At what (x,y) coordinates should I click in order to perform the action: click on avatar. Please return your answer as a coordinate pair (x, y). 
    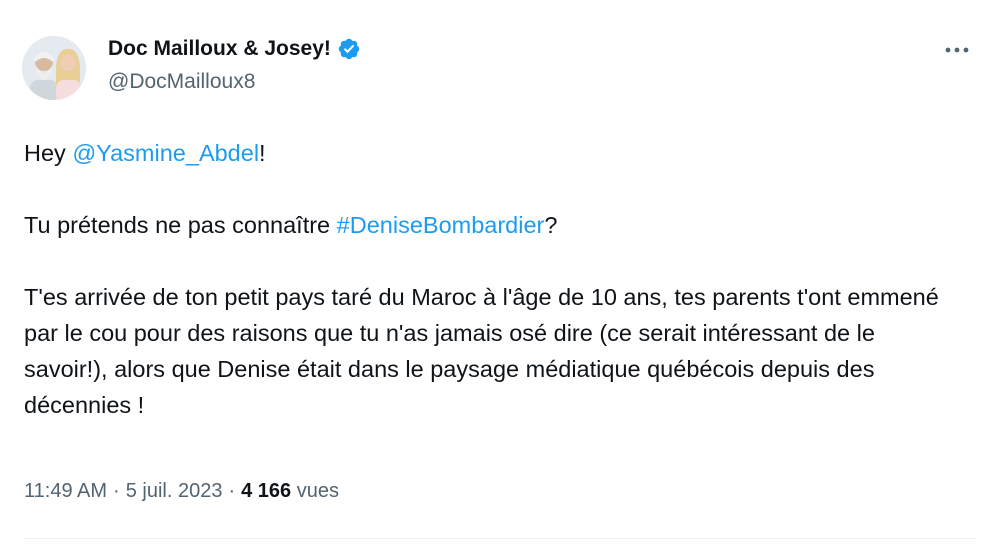
    Looking at the image, I should click on (54, 68).